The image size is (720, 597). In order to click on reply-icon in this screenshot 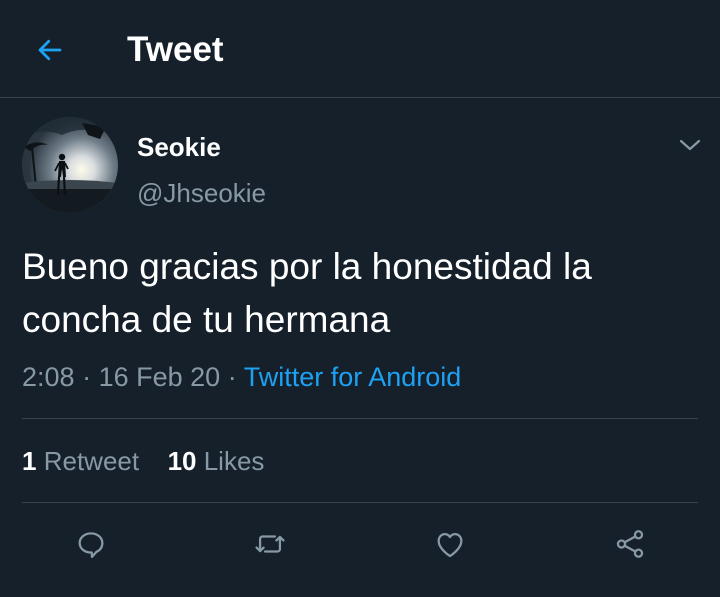, I will do `click(91, 545)`.